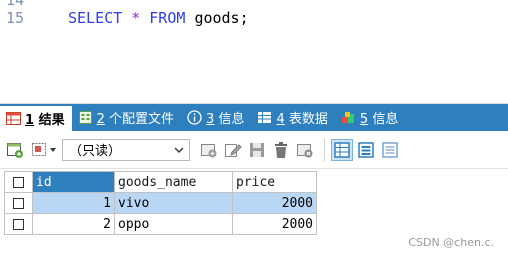  I want to click on toolbar-separator, so click(324, 149).